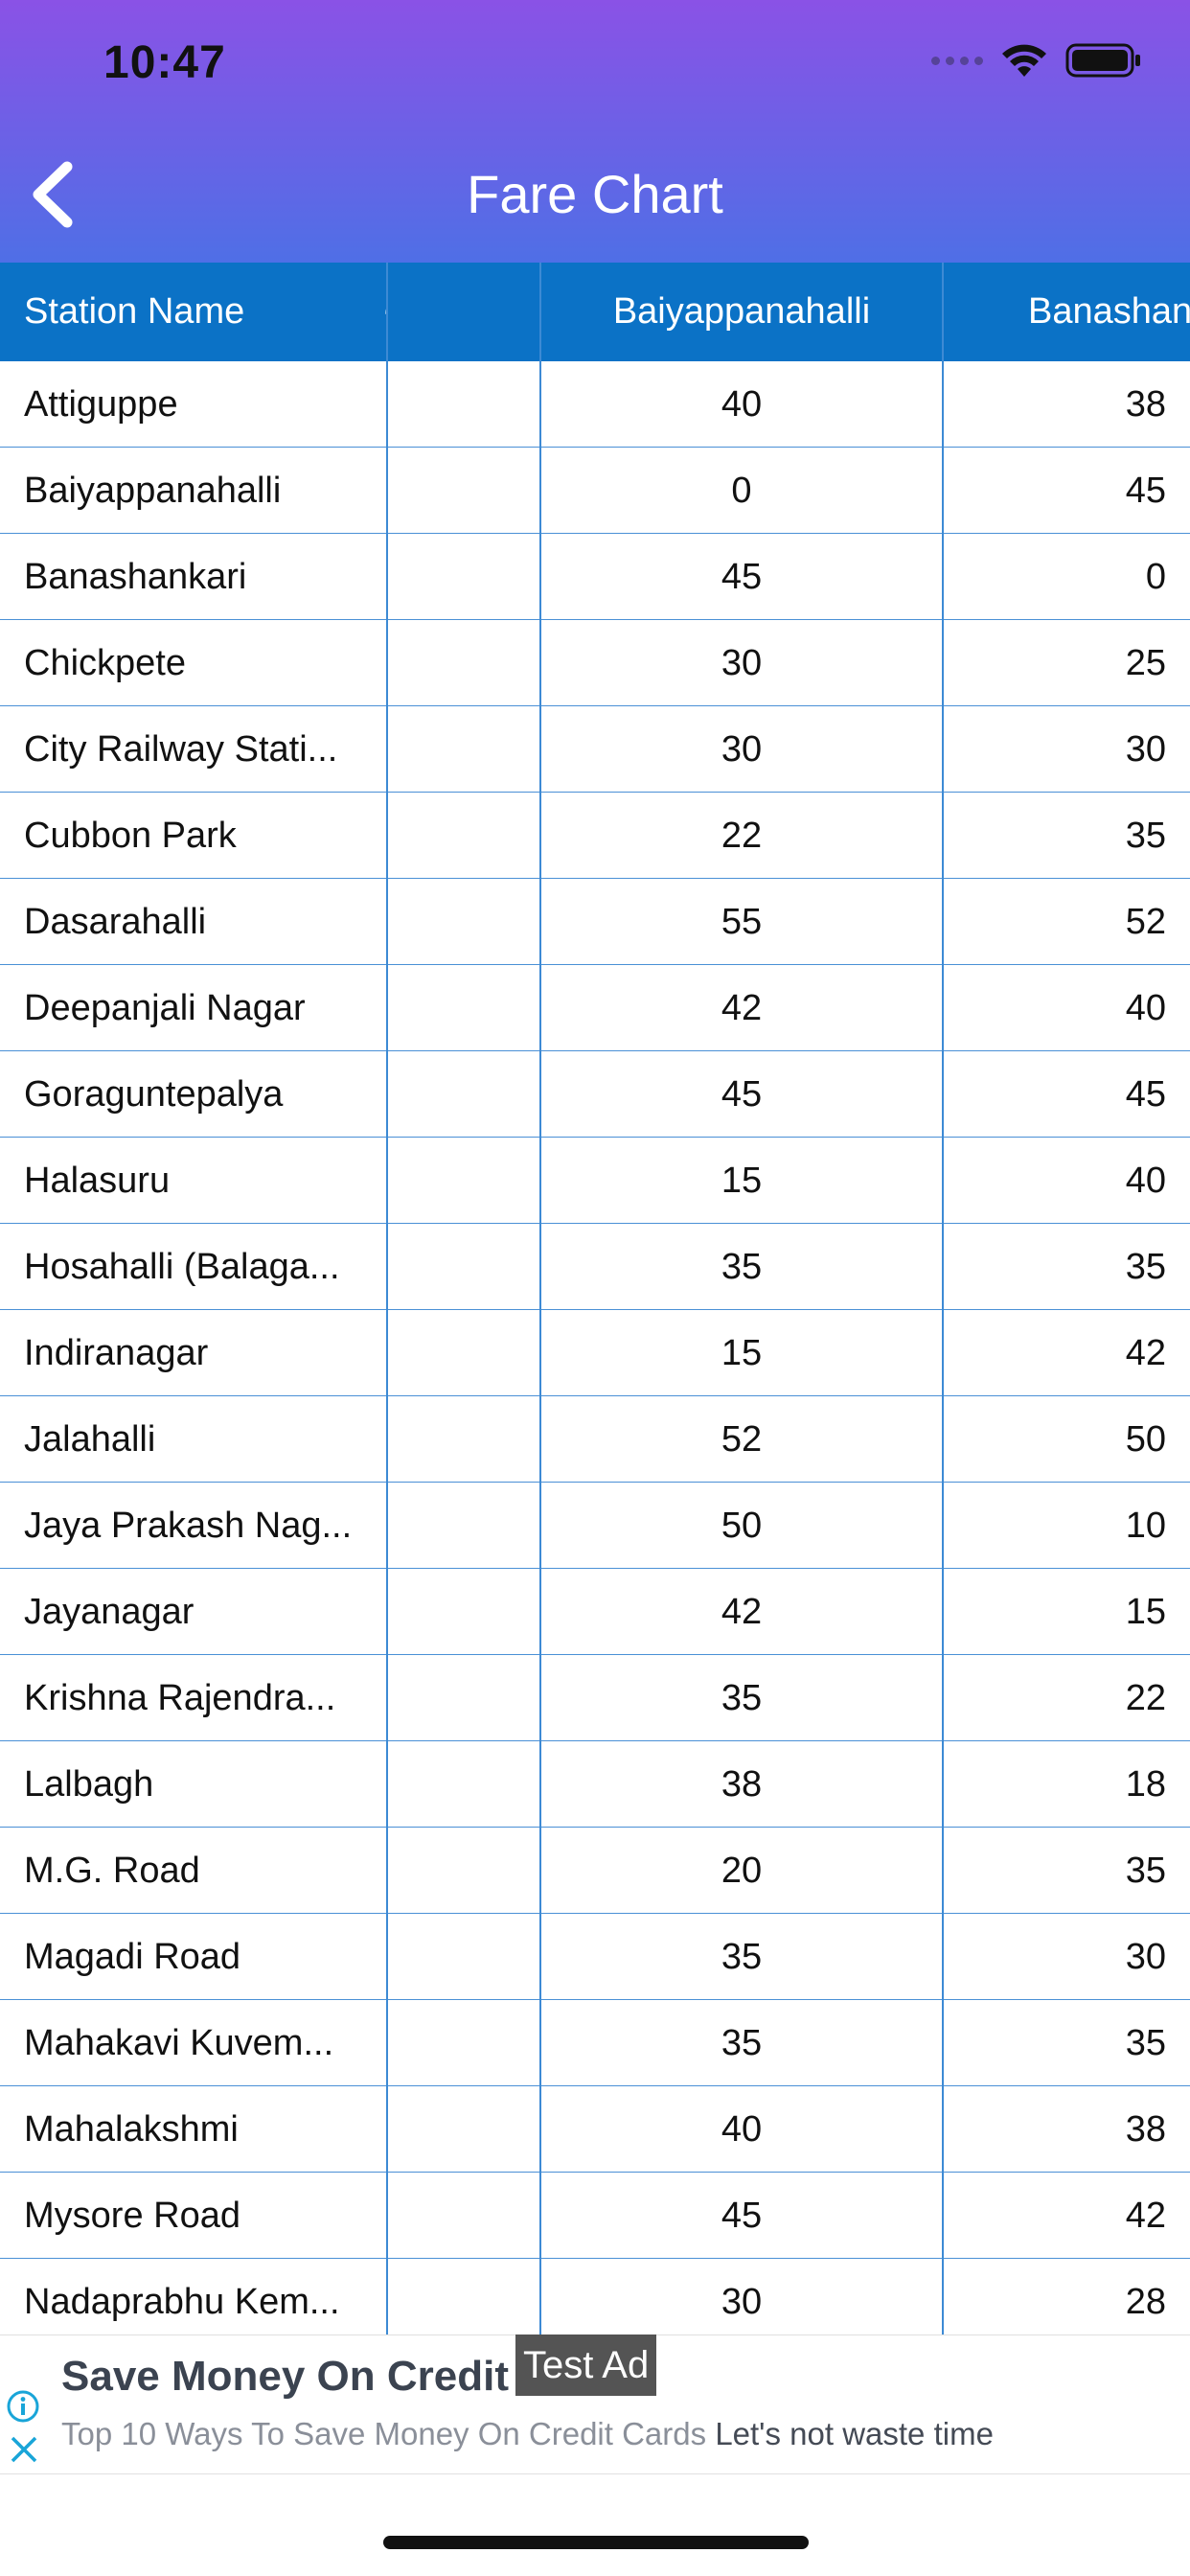 The width and height of the screenshot is (1190, 2576). I want to click on station-name-cell: Attiguppe, so click(101, 404).